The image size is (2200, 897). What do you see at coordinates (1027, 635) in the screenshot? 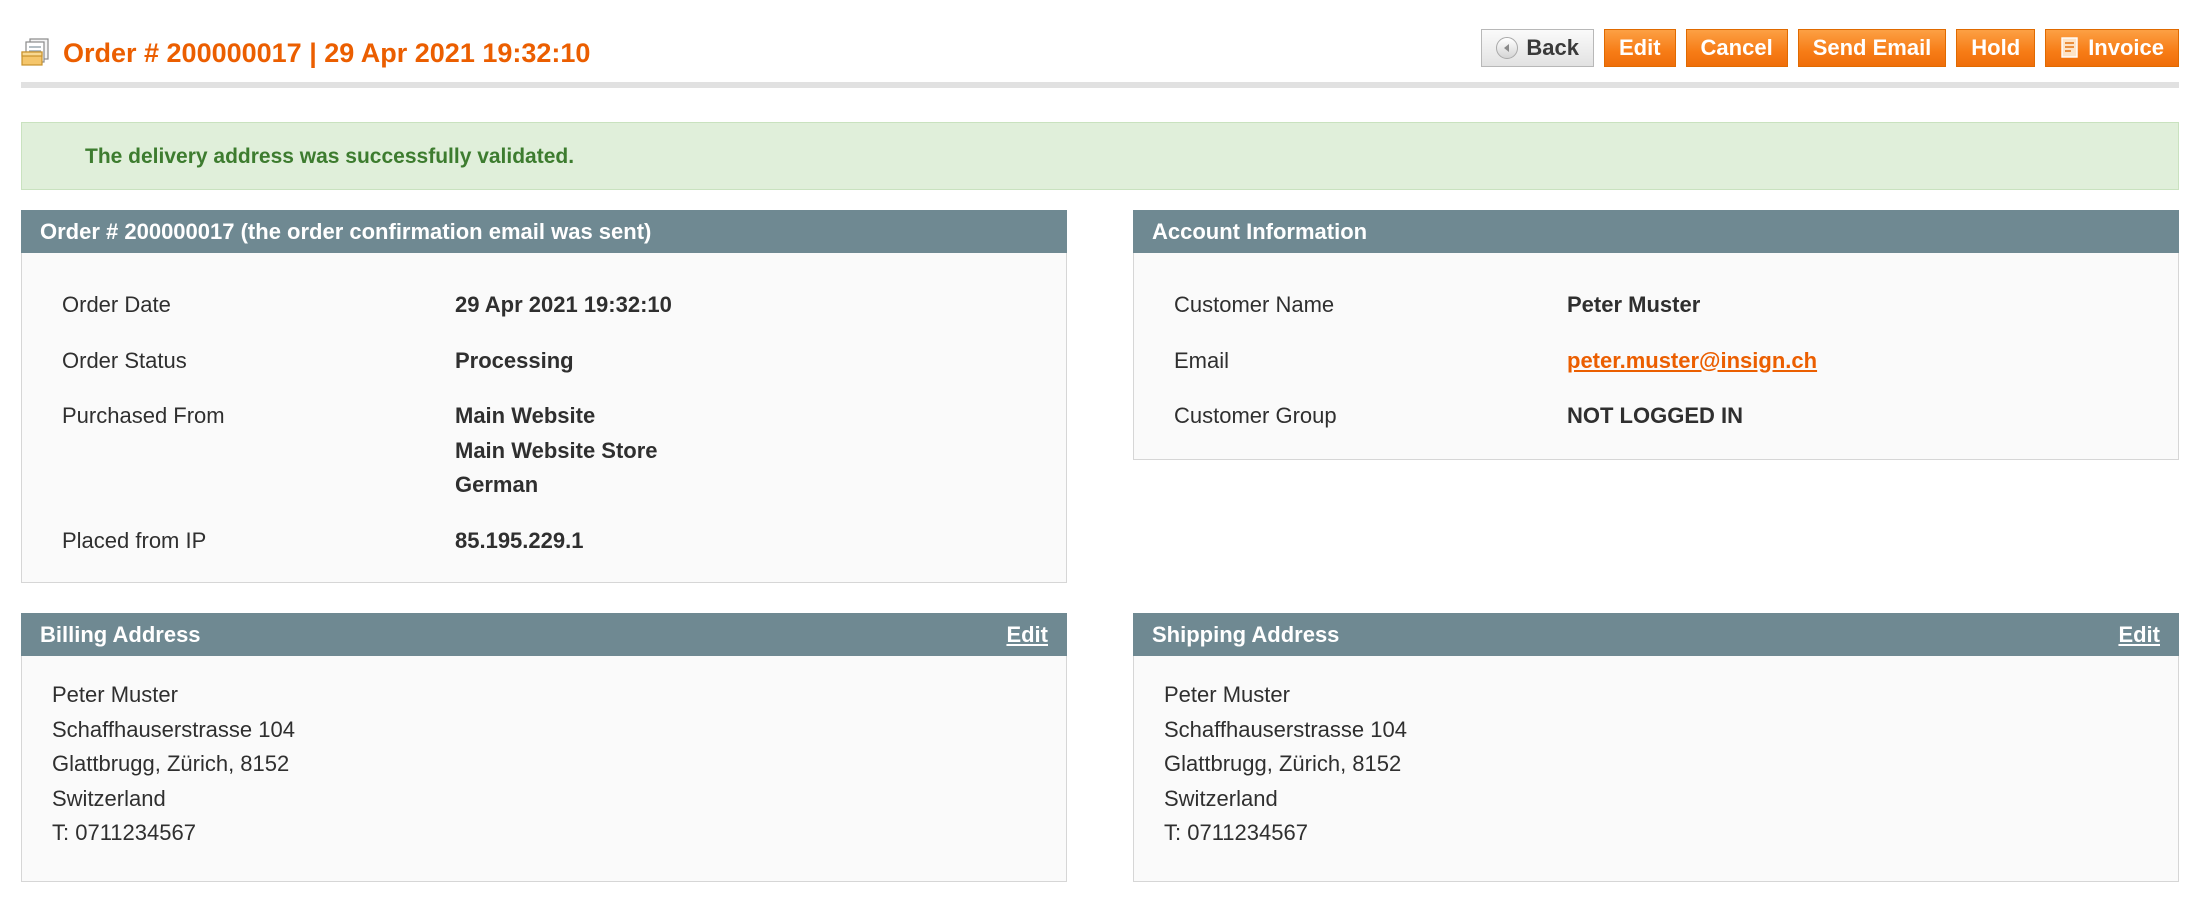
I see `edit-billing-address-link: Edit` at bounding box center [1027, 635].